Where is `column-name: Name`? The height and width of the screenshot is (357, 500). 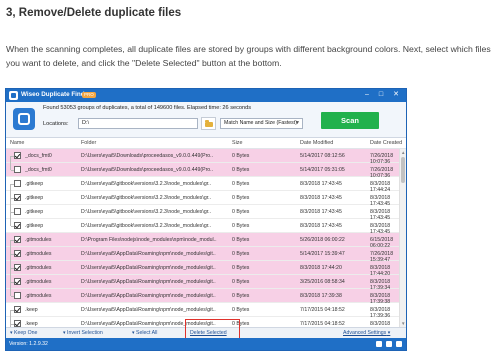 column-name: Name is located at coordinates (17, 143).